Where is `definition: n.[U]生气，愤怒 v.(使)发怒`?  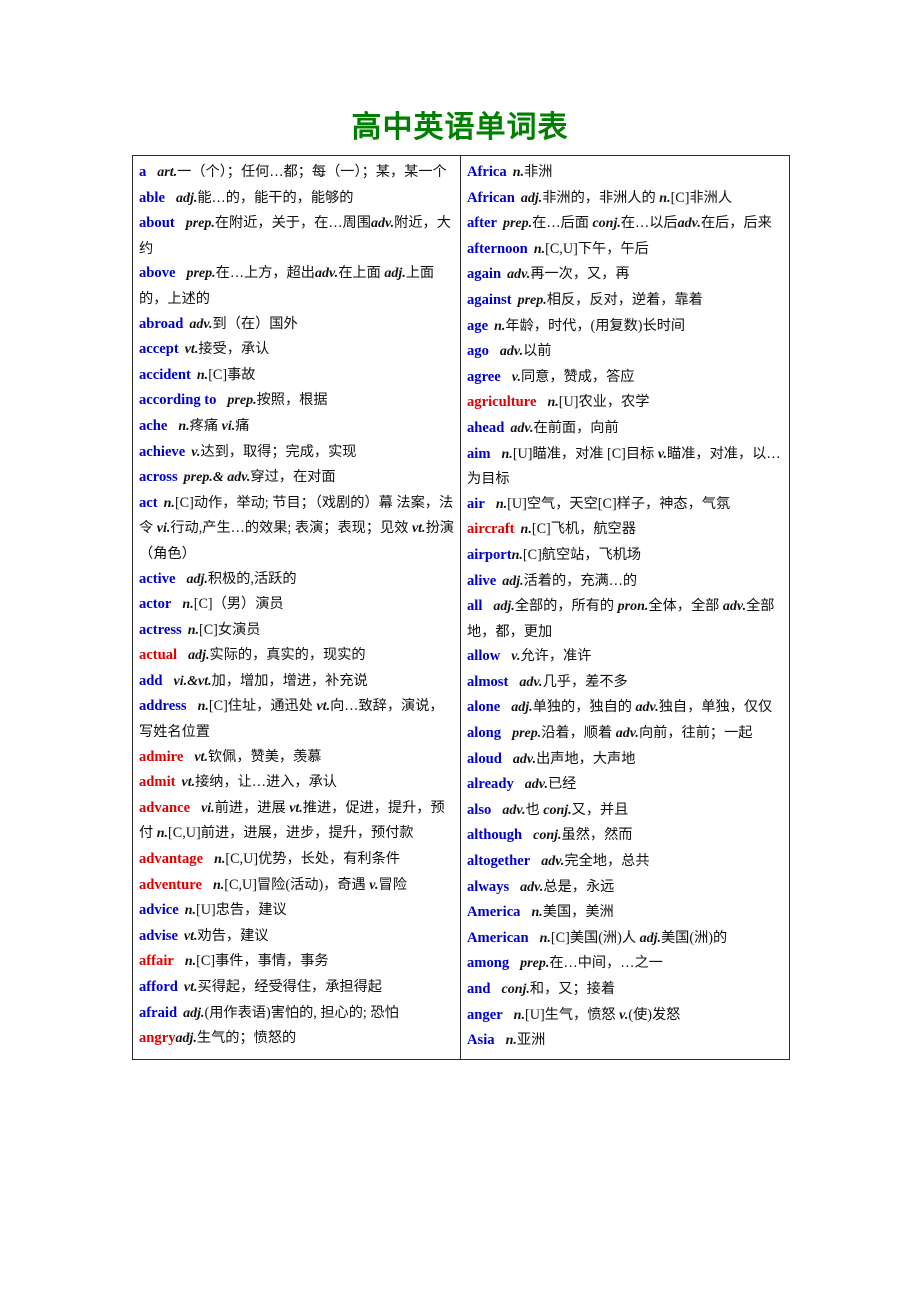
definition: n.[U]生气，愤怒 v.(使)发怒 is located at coordinates (597, 1014).